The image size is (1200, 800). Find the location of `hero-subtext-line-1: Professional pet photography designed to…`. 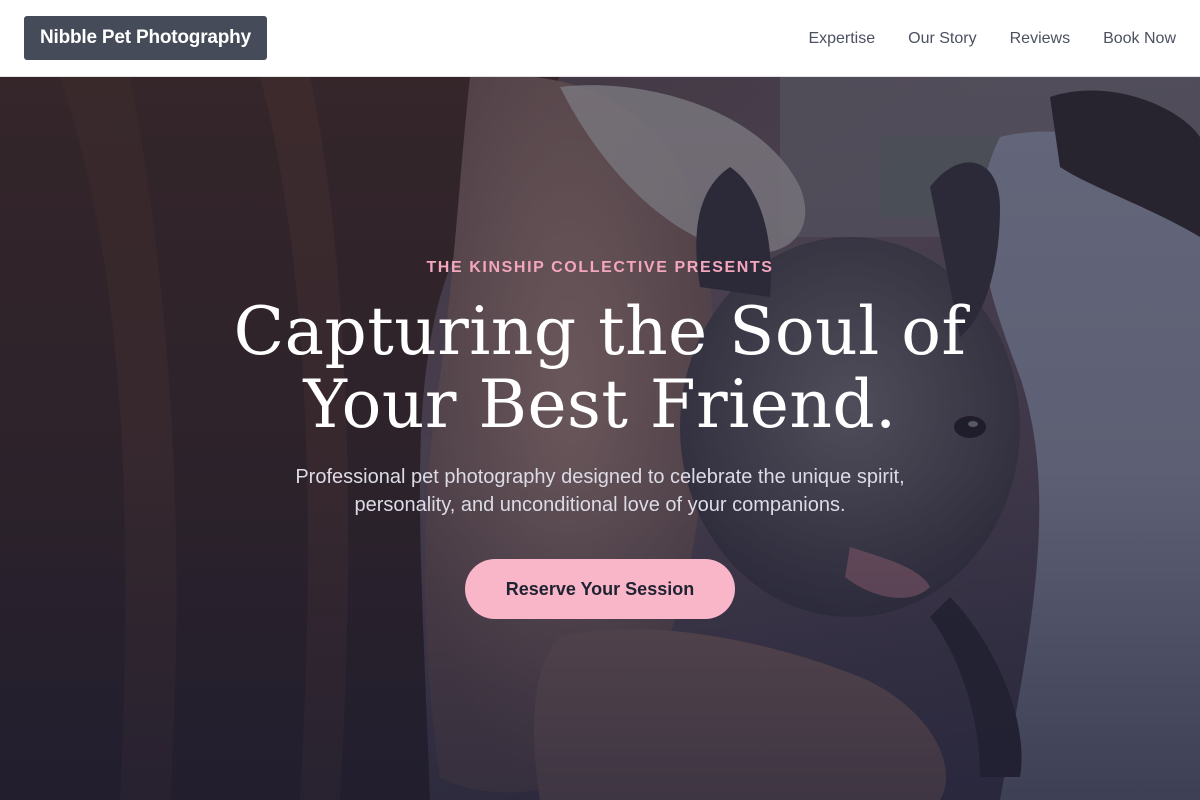

hero-subtext-line-1: Professional pet photography designed to… is located at coordinates (600, 477).